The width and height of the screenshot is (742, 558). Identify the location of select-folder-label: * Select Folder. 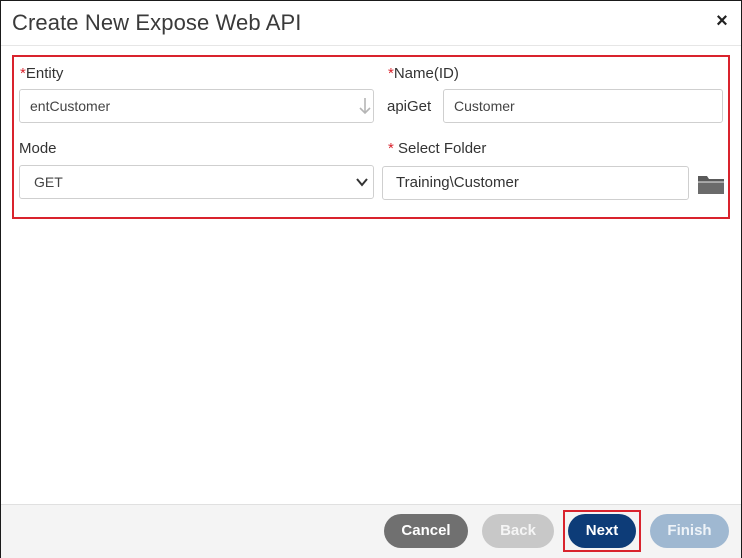
(437, 148).